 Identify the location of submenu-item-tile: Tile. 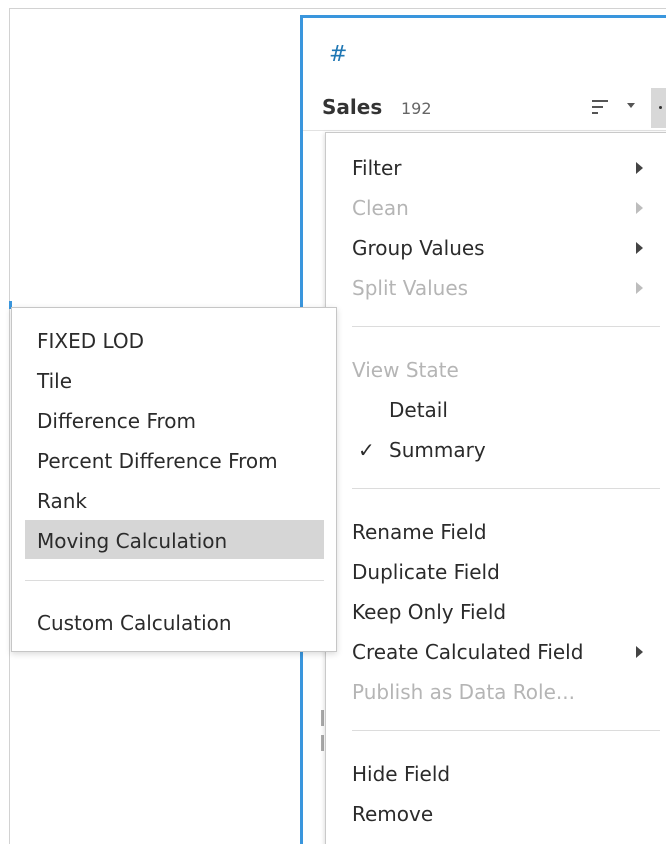
(54, 381).